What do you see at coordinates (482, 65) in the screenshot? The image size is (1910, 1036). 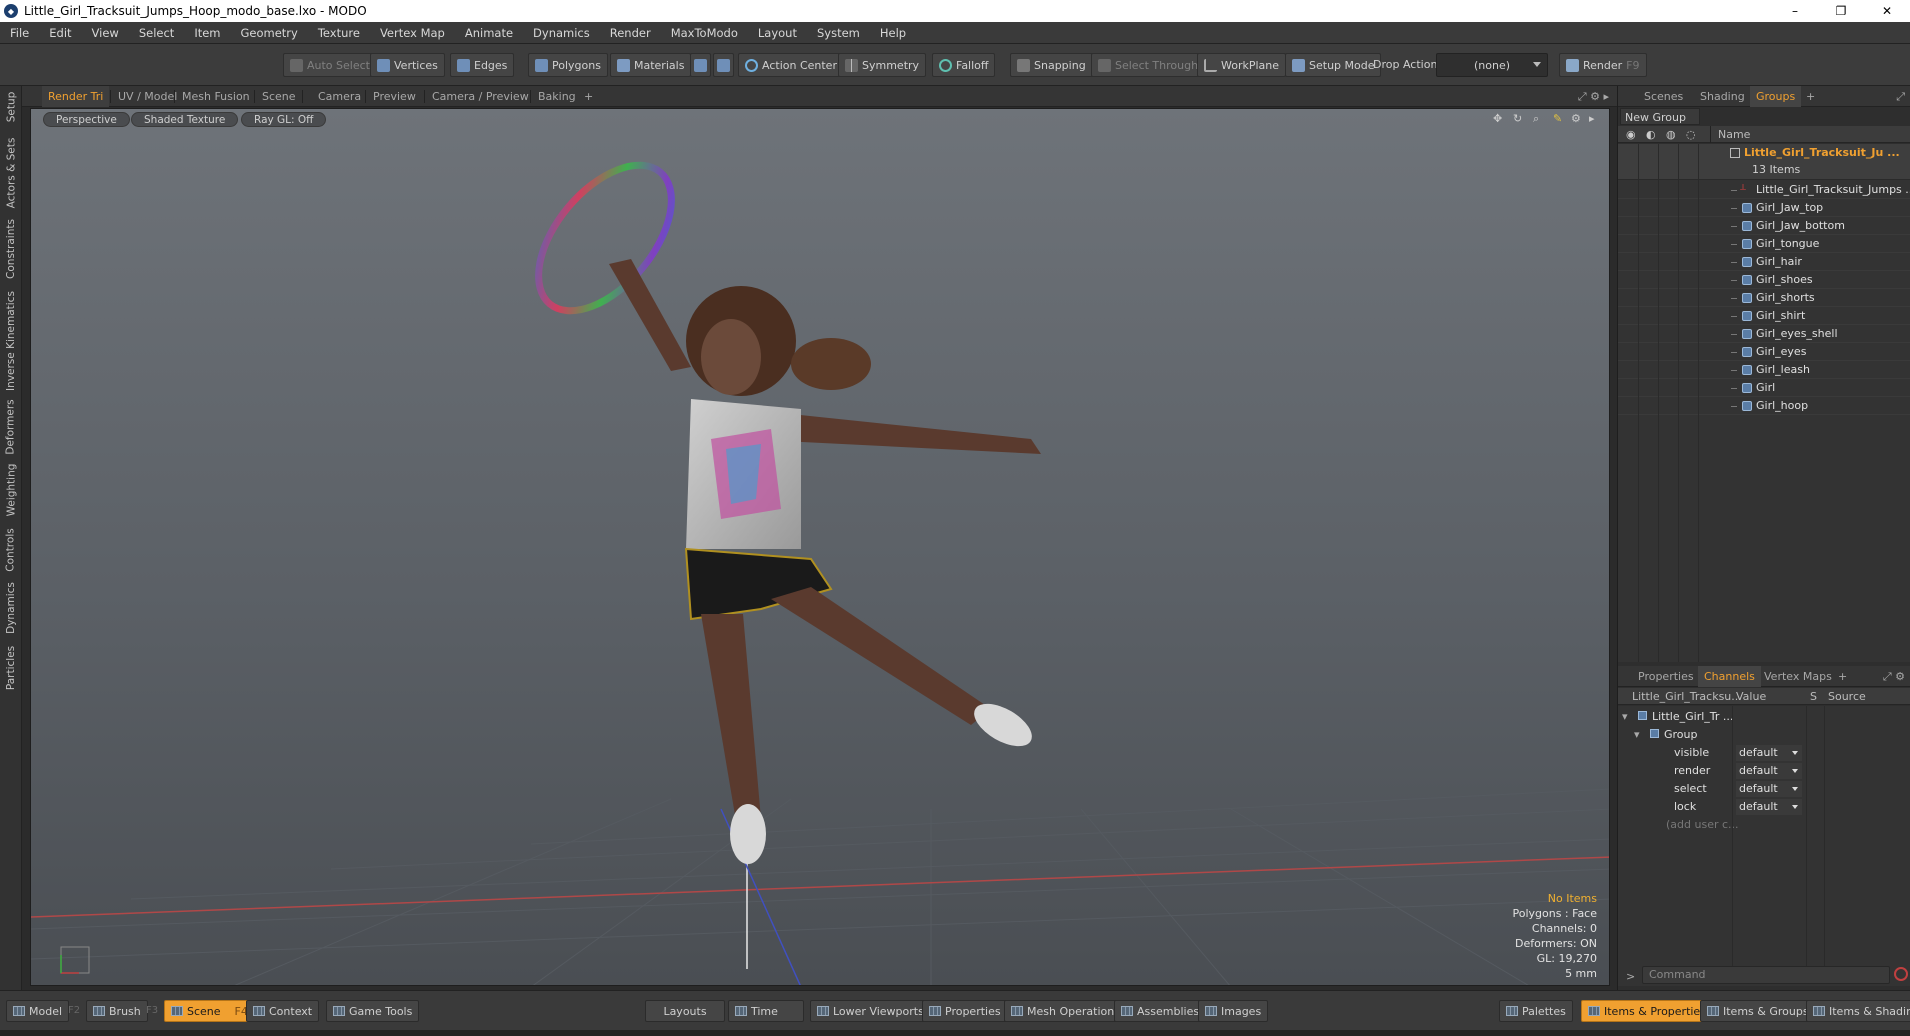 I see `edges-button: Edges` at bounding box center [482, 65].